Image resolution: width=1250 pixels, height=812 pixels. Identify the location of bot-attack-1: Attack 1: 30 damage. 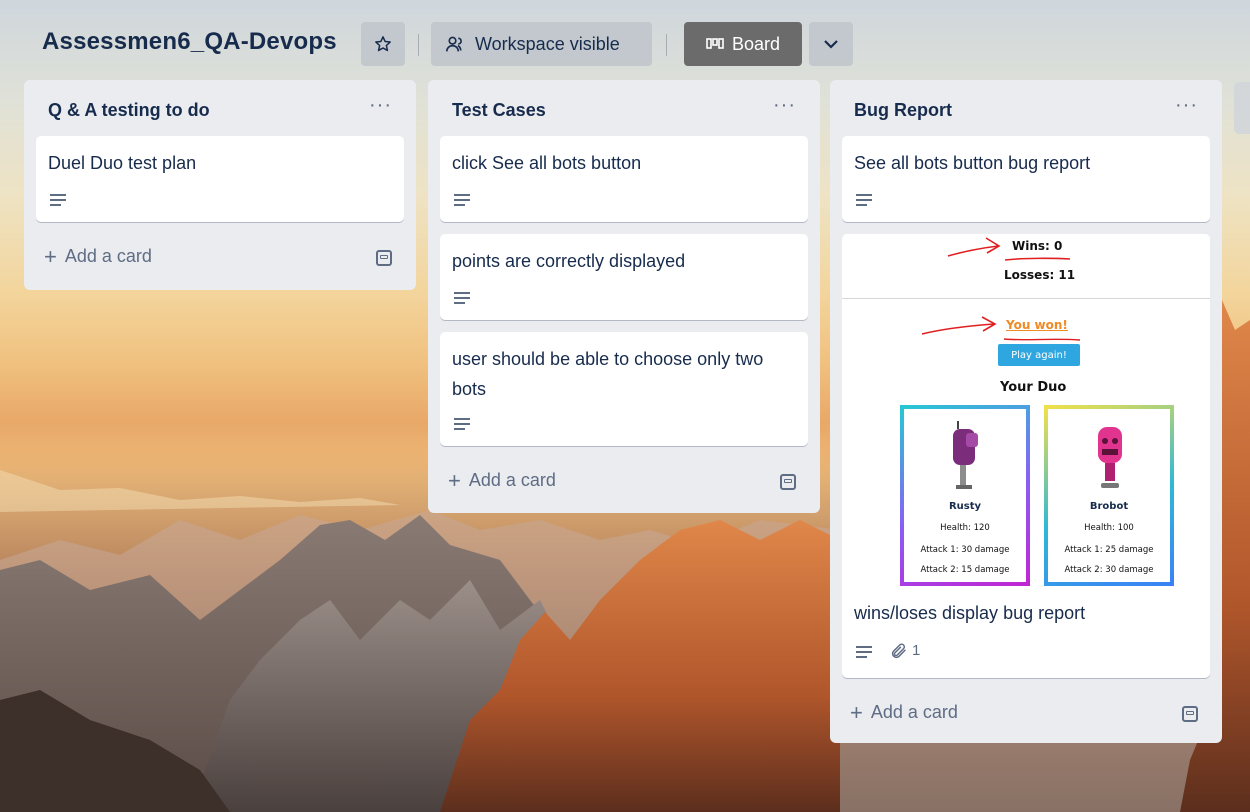
(965, 550).